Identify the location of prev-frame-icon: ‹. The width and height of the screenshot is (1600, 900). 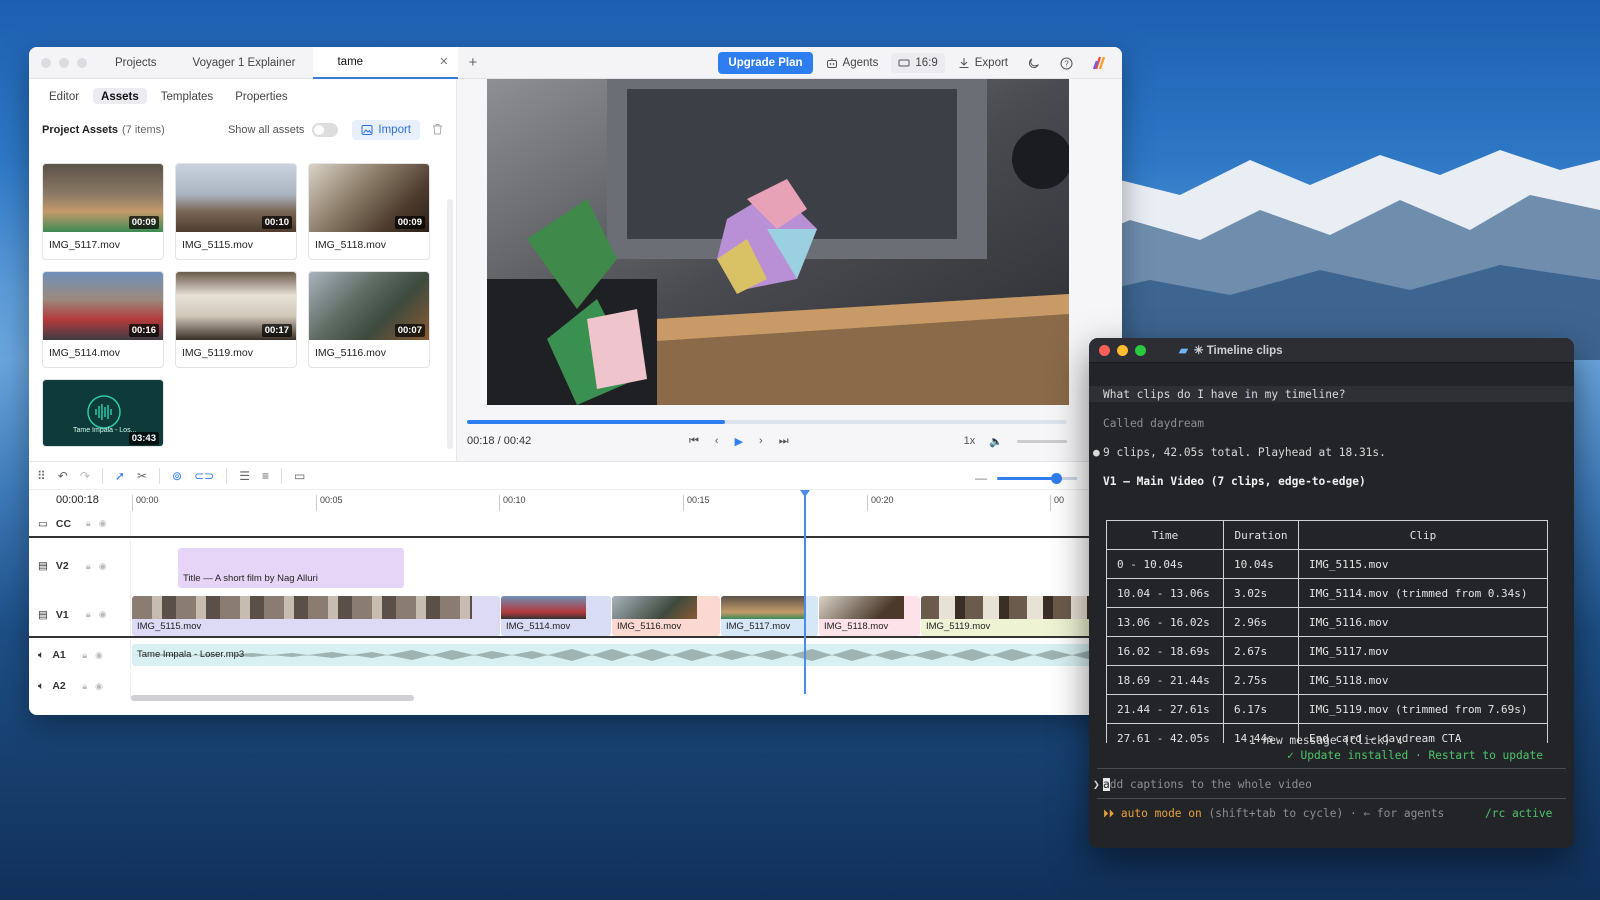
(717, 441).